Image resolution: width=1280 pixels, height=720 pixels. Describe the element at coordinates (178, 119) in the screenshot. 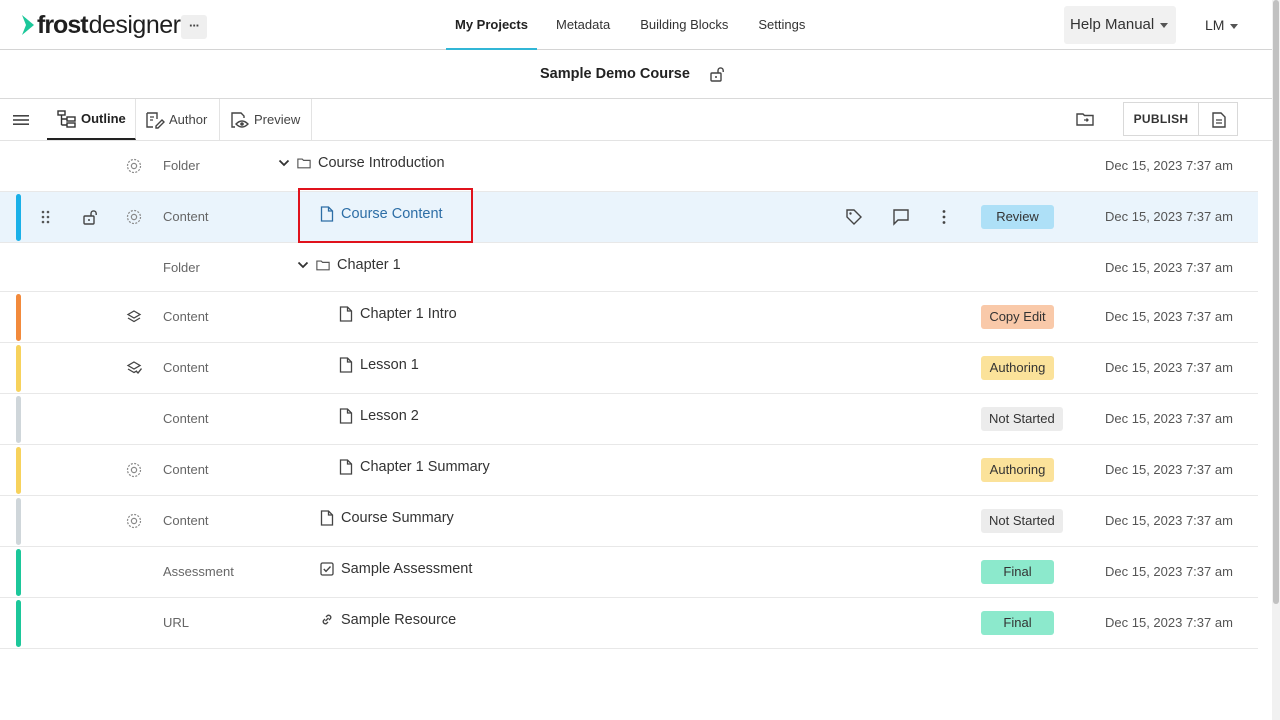

I see `tab-author: Author` at that location.